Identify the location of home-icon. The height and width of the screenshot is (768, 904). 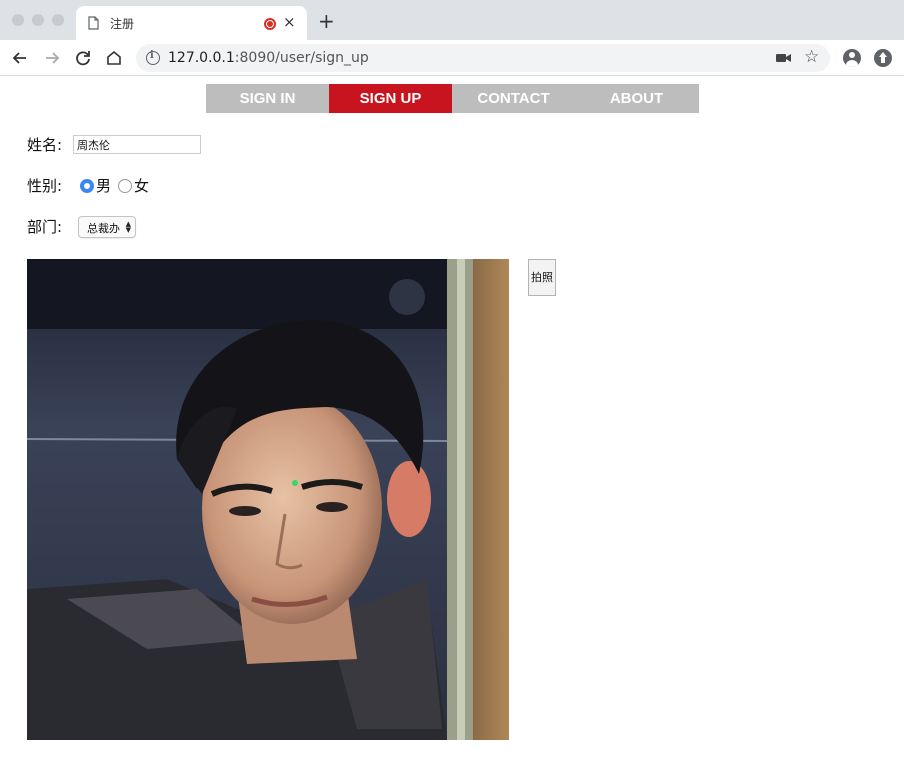
(114, 58).